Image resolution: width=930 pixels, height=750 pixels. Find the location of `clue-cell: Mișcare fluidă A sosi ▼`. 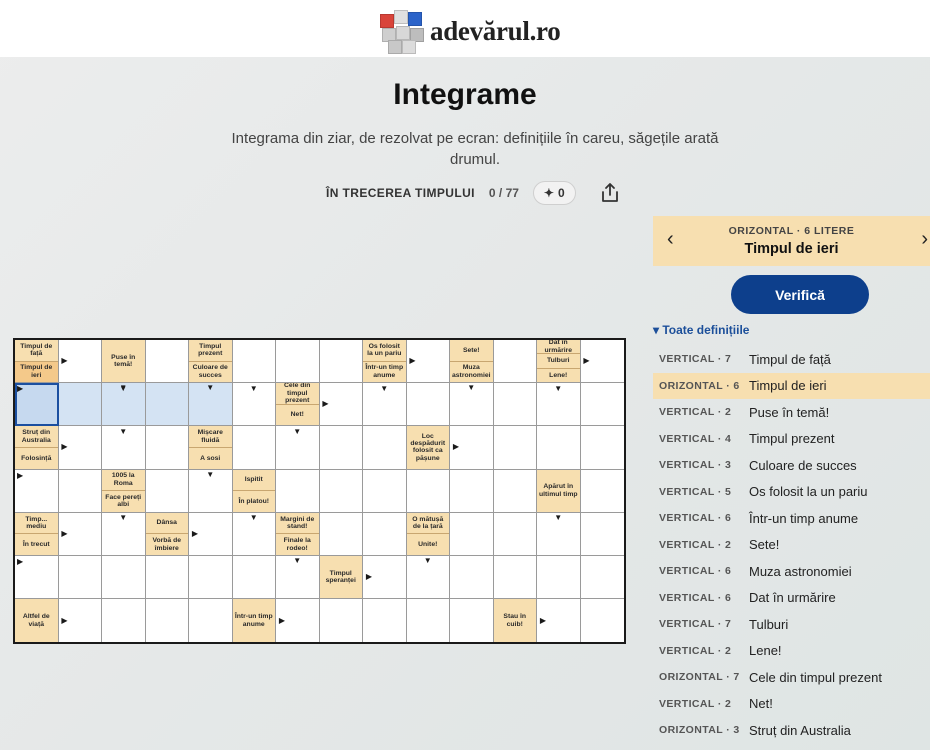

clue-cell: Mișcare fluidă A sosi ▼ is located at coordinates (211, 452).